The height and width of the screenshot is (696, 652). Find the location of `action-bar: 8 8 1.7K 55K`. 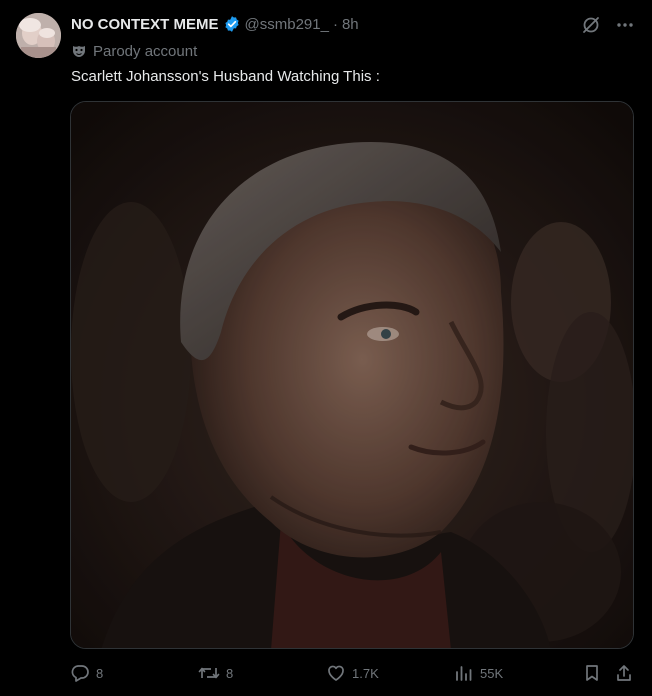

action-bar: 8 8 1.7K 55K is located at coordinates (352, 673).